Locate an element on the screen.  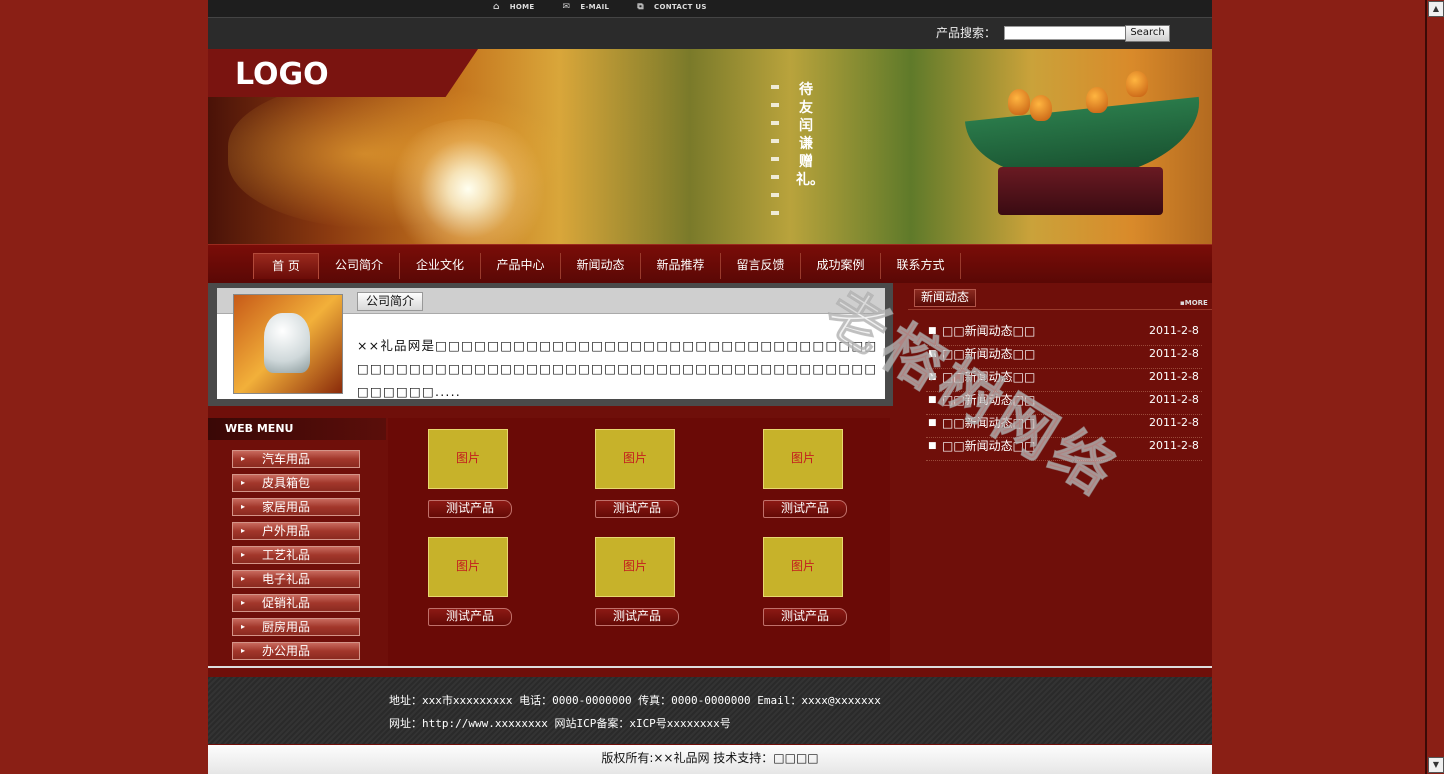
boat-stand-image is located at coordinates (1080, 191).